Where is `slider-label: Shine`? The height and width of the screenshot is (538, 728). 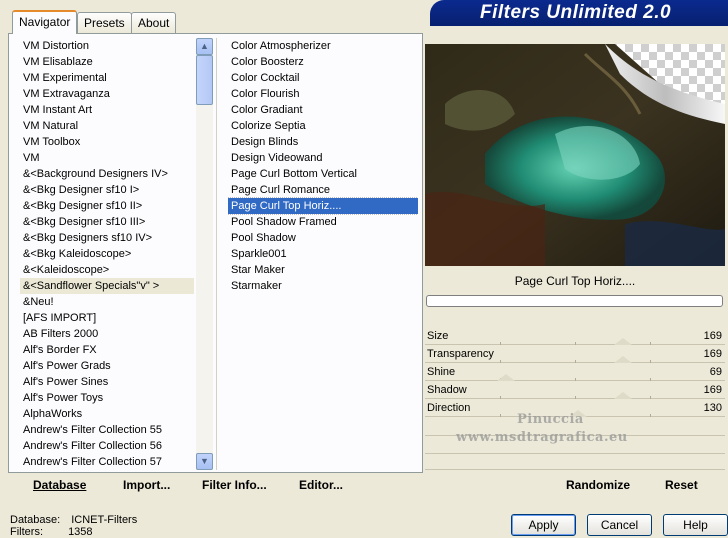 slider-label: Shine is located at coordinates (441, 372).